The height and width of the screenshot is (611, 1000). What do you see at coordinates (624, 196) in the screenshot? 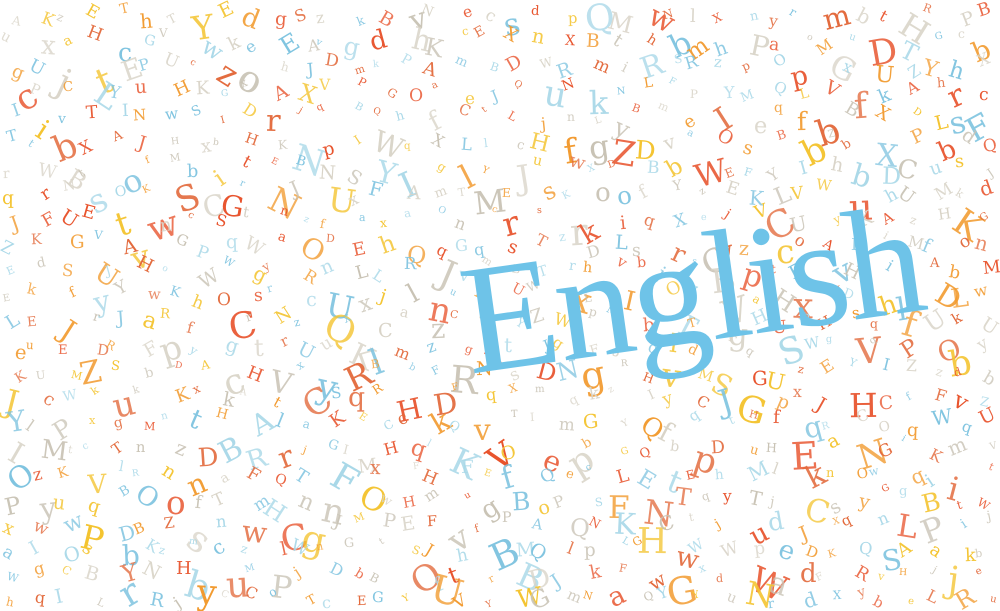
I see `letter-glyph: o` at bounding box center [624, 196].